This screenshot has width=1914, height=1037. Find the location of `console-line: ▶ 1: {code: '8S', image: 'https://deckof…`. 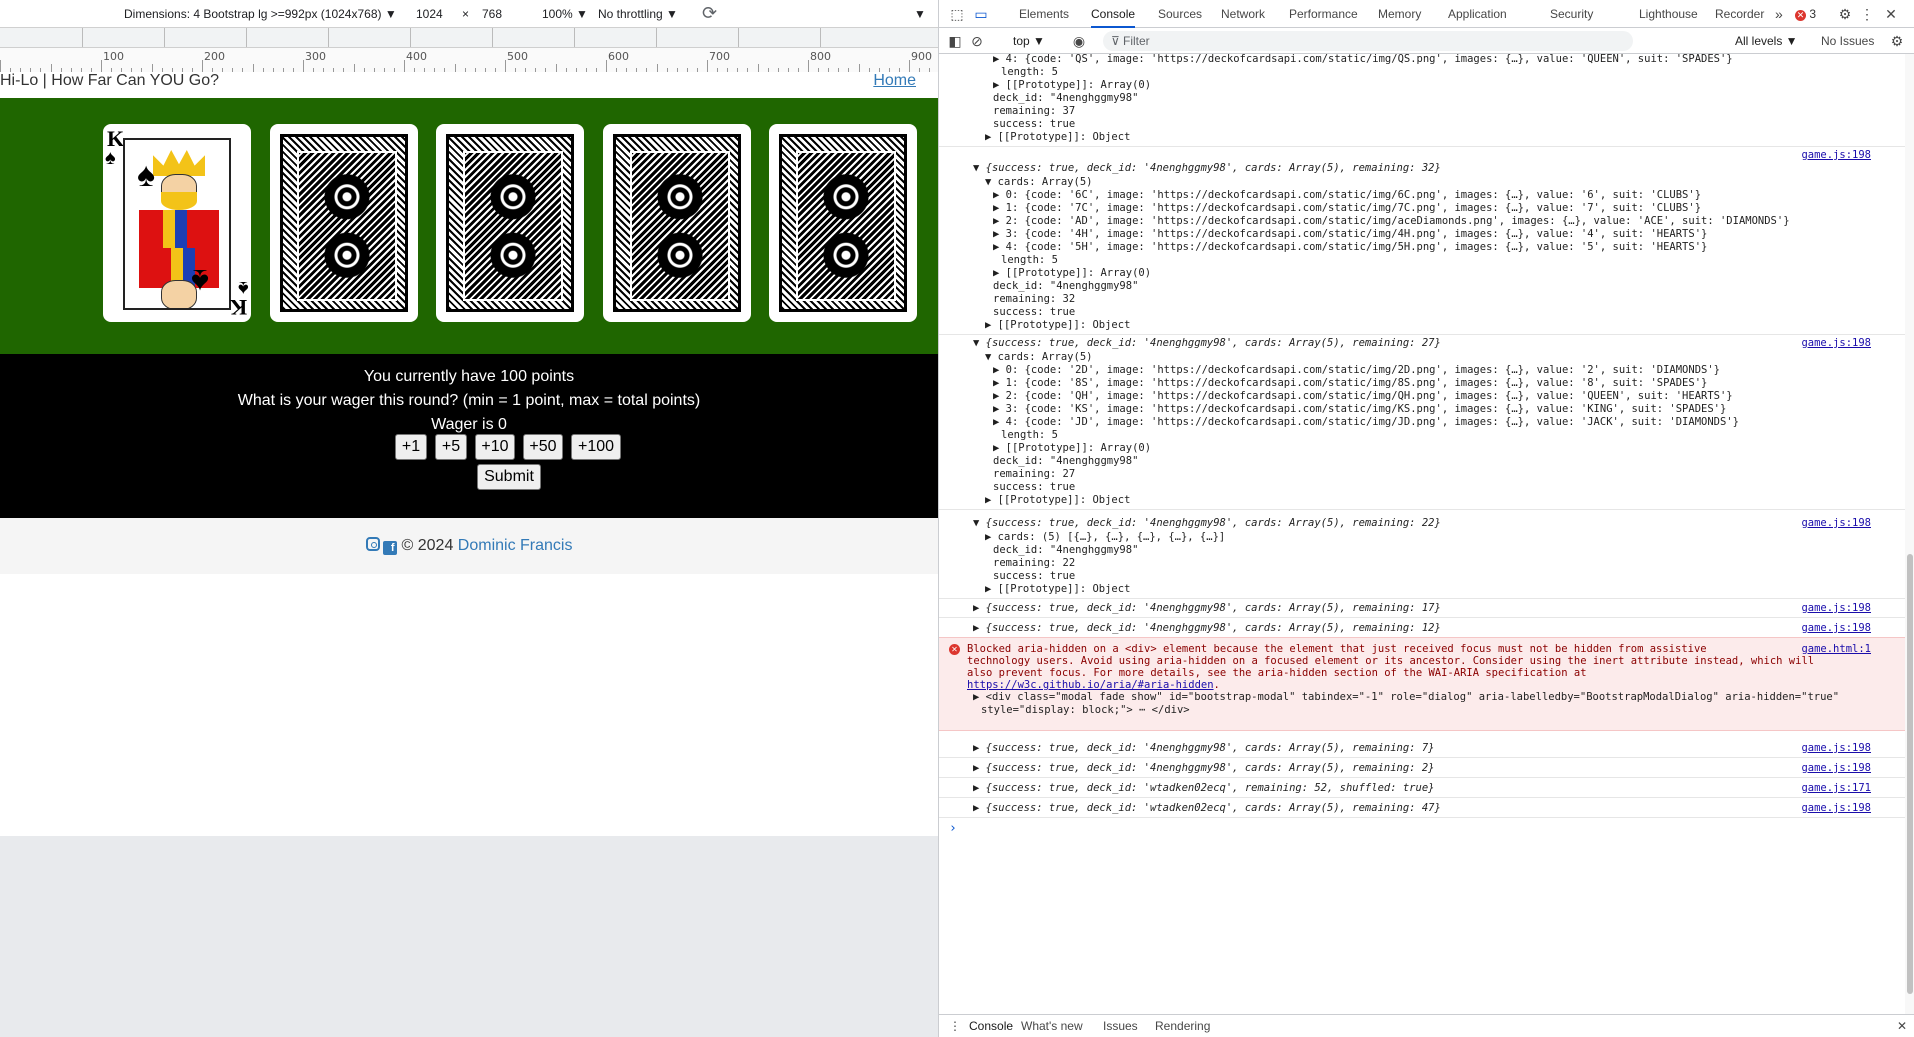

console-line: ▶ 1: {code: '8S', image: 'https://deckof… is located at coordinates (1350, 383).